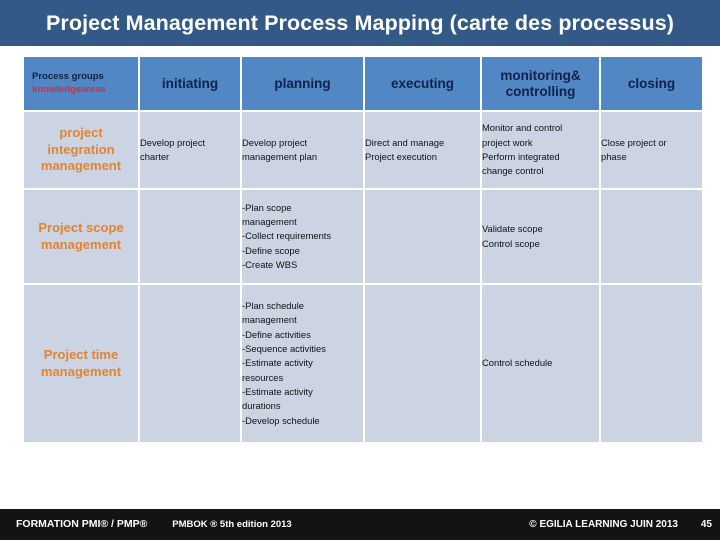 The height and width of the screenshot is (540, 720). What do you see at coordinates (190, 150) in the screenshot?
I see `cell-integration-initiating: Develop project charter` at bounding box center [190, 150].